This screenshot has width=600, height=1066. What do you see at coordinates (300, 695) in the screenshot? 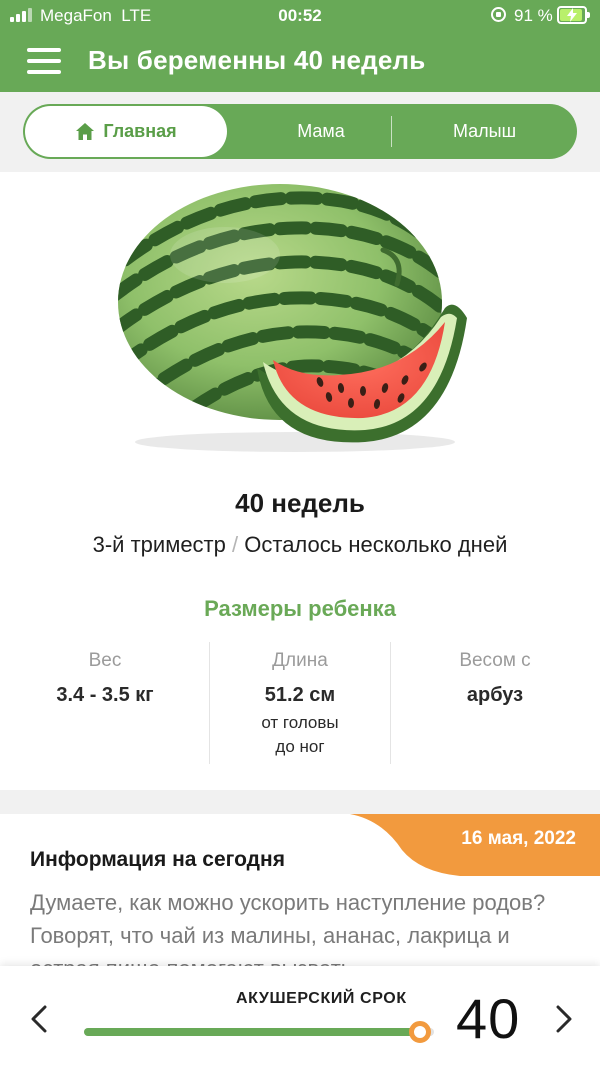
I see `stat-length-value: 51.2 см` at bounding box center [300, 695].